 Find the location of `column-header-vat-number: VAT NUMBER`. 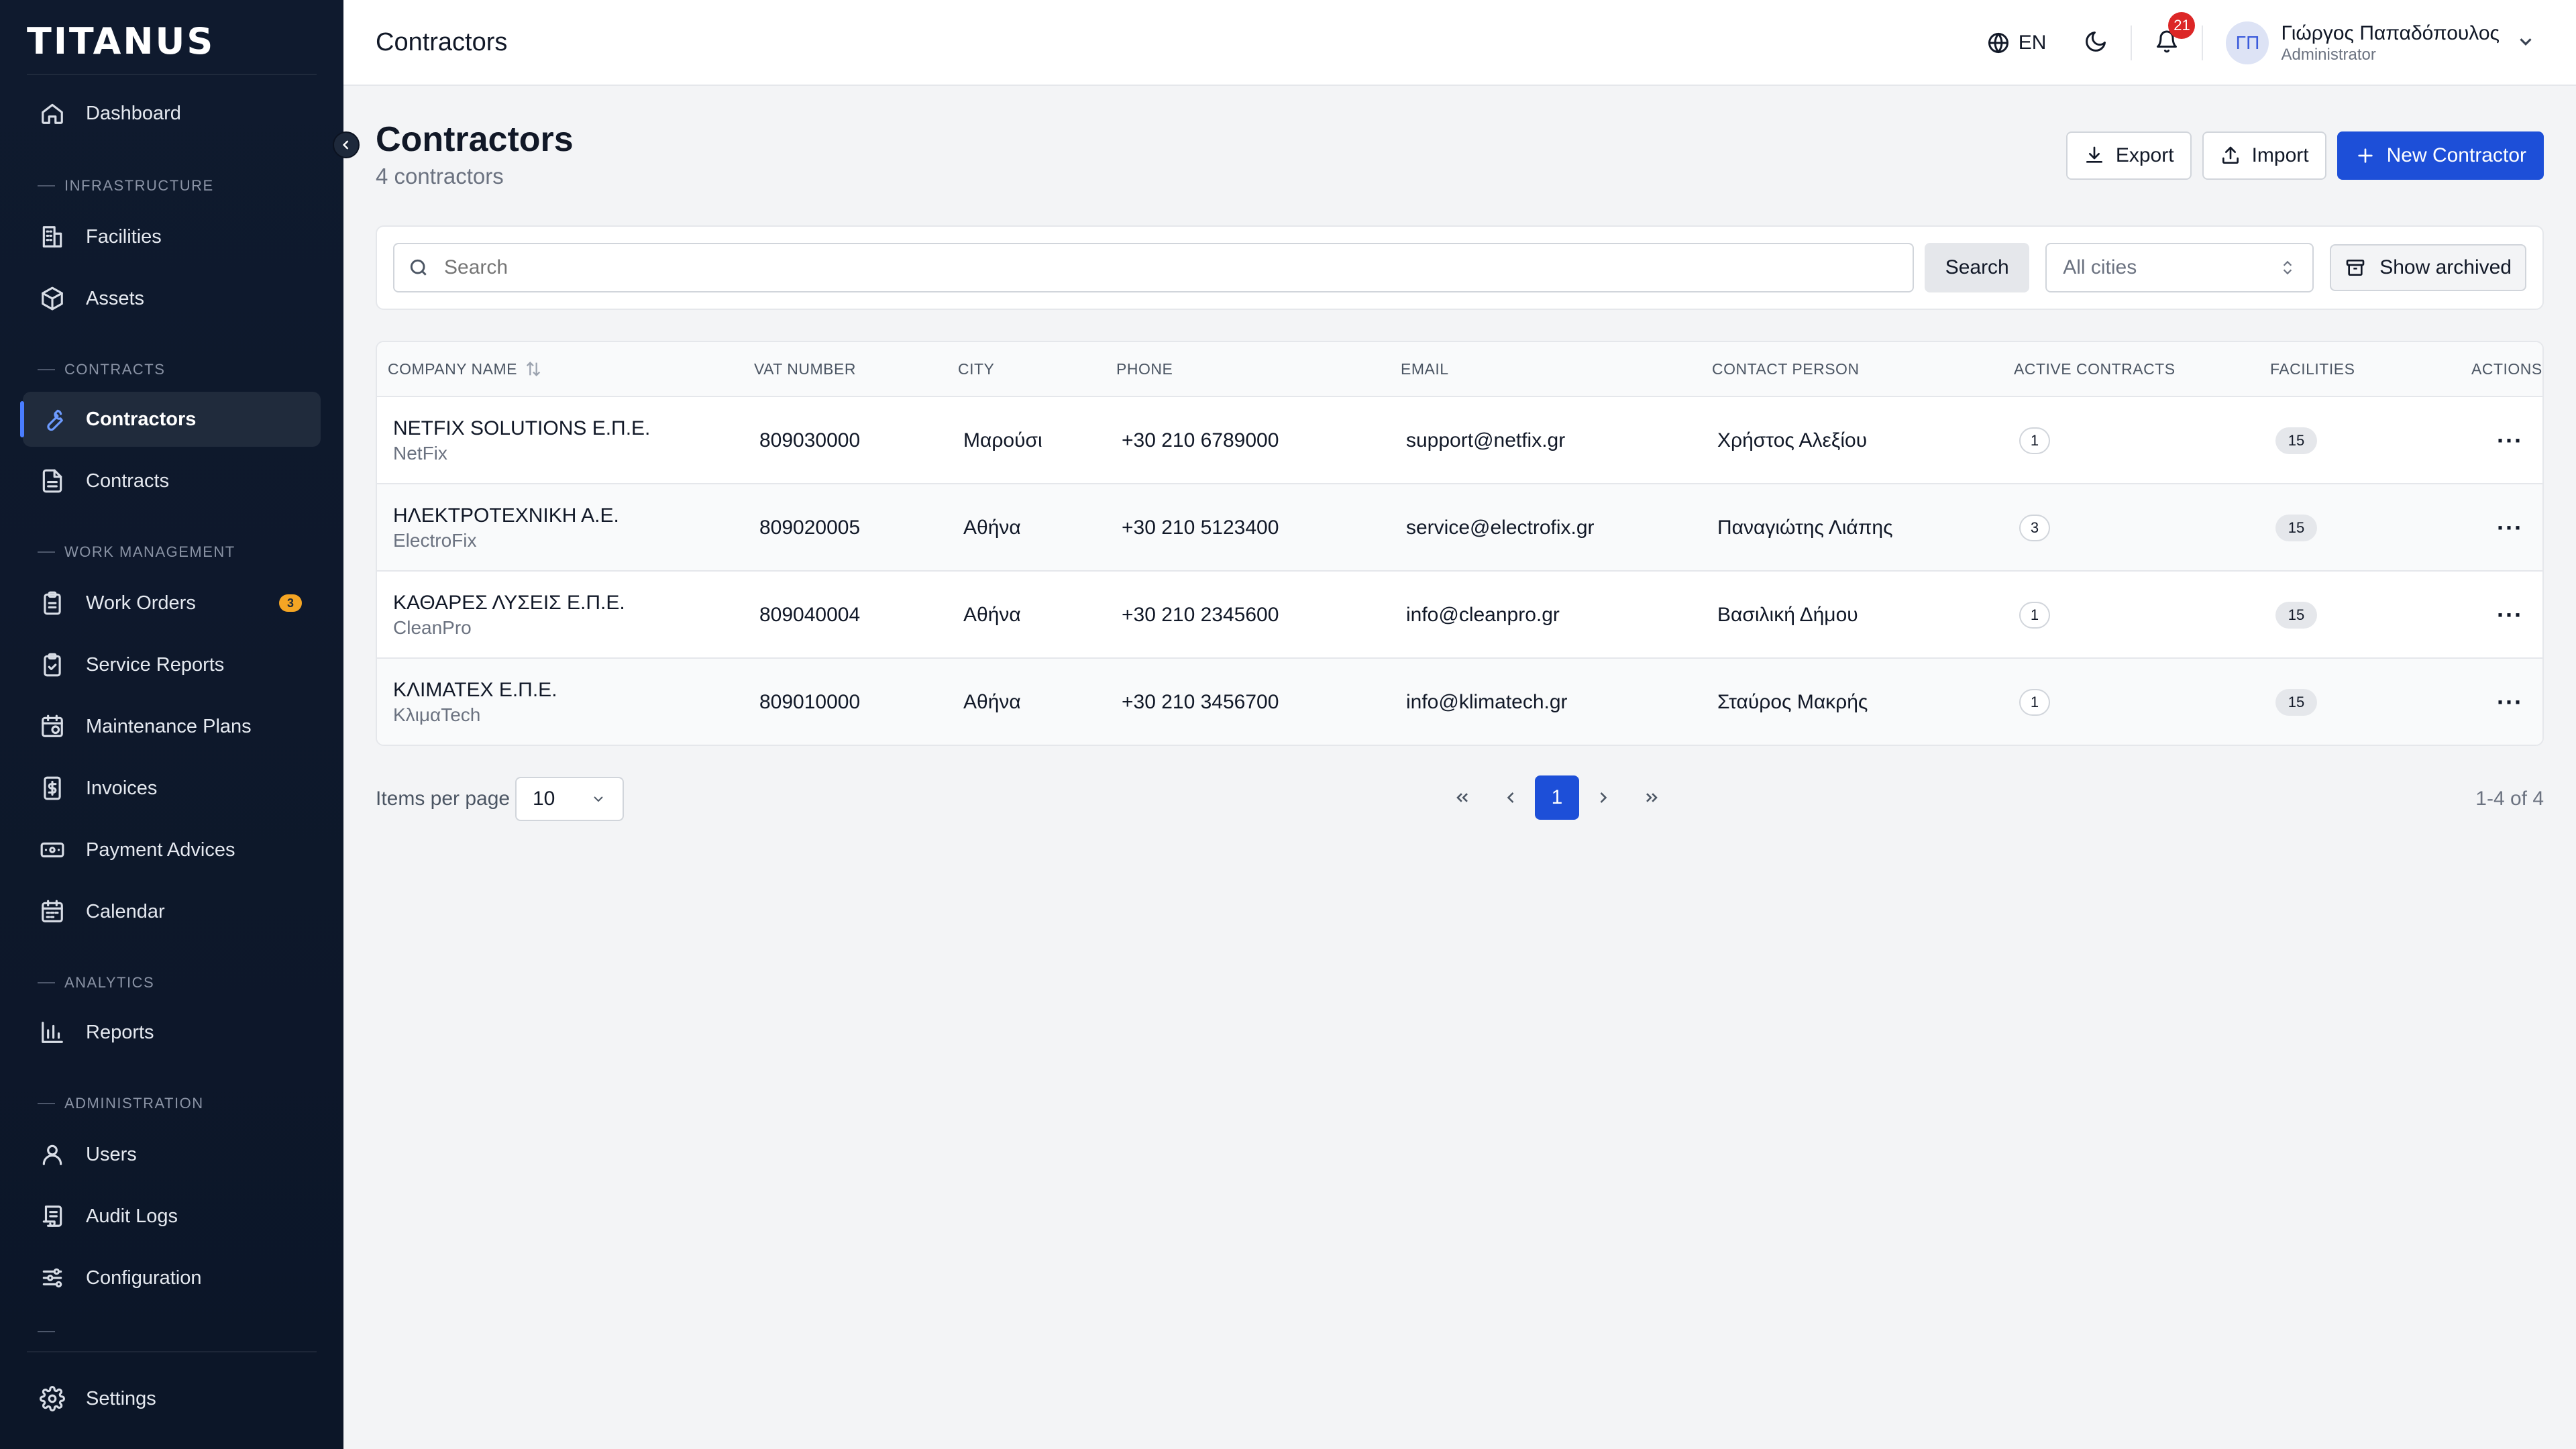

column-header-vat-number: VAT NUMBER is located at coordinates (805, 369).